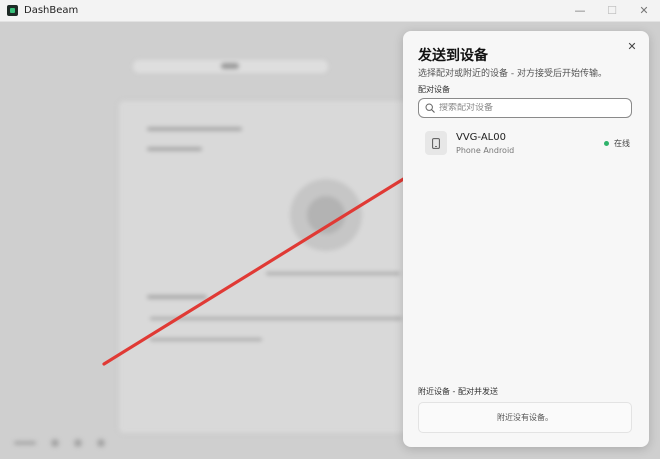 The image size is (660, 459). I want to click on device-name: VVG-AL00, so click(481, 137).